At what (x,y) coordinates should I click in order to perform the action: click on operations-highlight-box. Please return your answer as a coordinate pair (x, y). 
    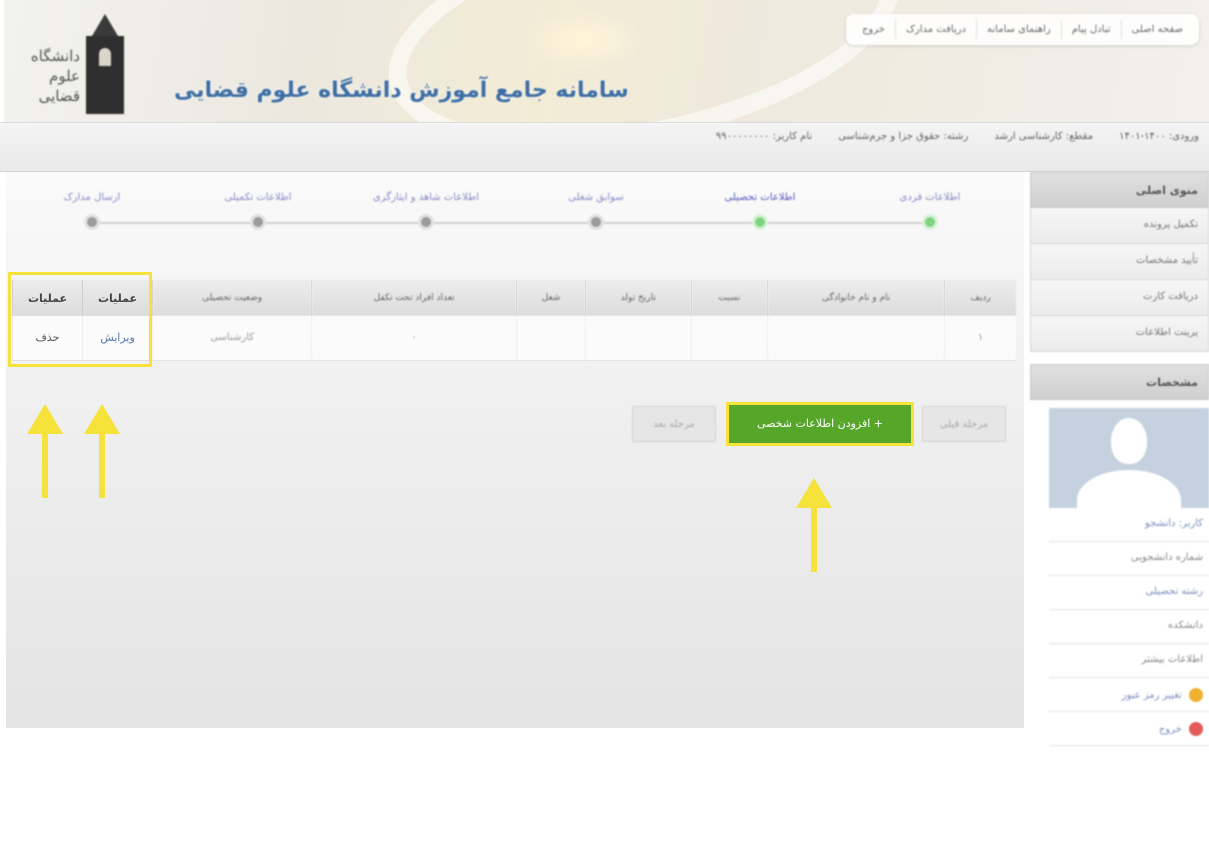
    Looking at the image, I should click on (80, 319).